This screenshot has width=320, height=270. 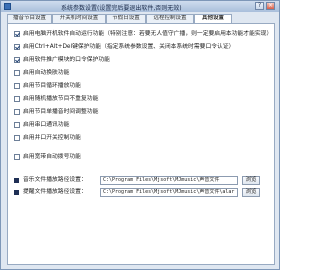 I want to click on option-label: 启用软件推广模块的口令保护功能, so click(x=66, y=60).